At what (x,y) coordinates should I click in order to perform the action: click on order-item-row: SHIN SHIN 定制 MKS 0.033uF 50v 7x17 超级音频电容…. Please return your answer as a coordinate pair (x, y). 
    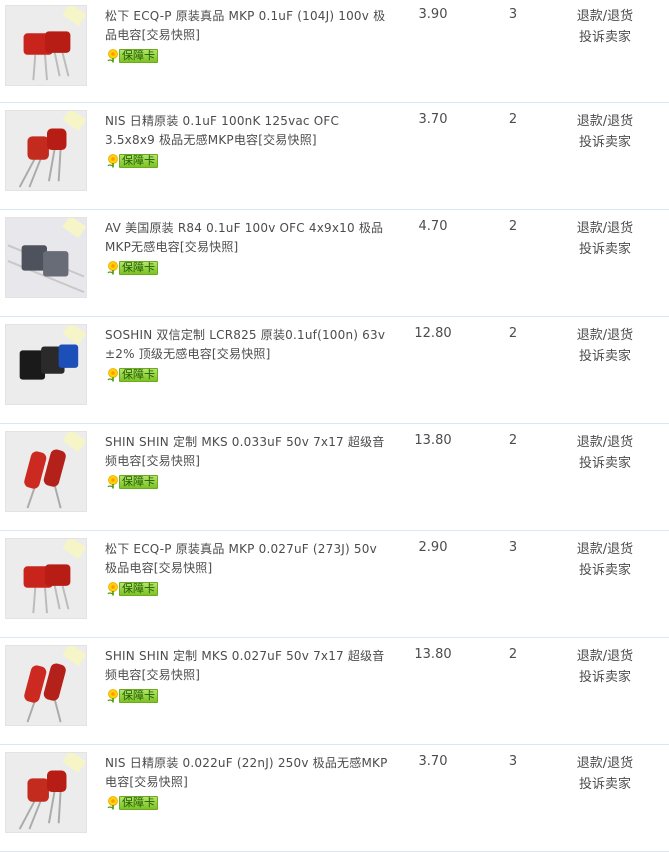
    Looking at the image, I should click on (334, 477).